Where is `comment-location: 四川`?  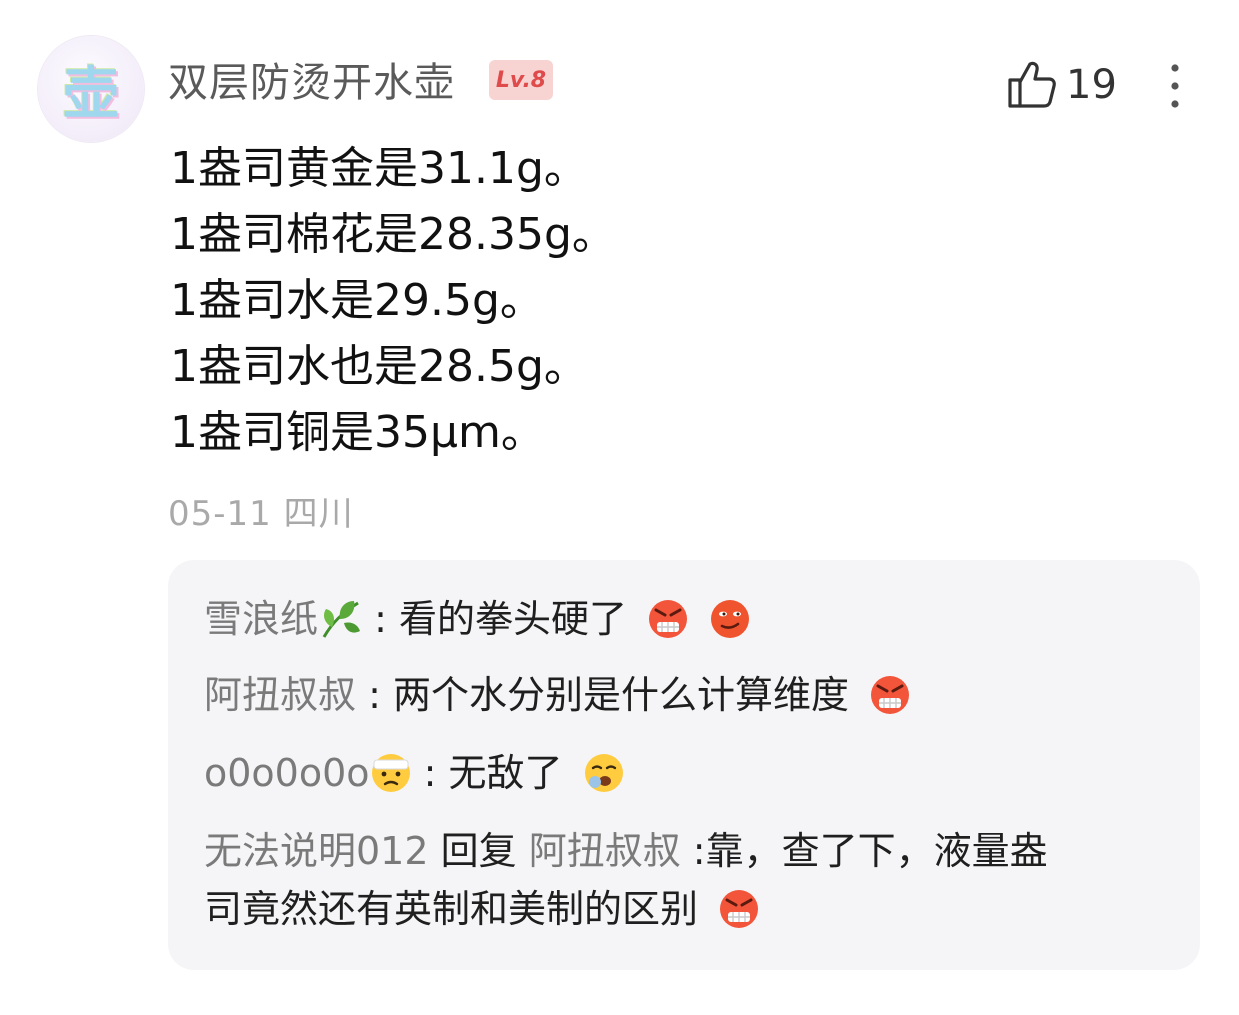
comment-location: 四川 is located at coordinates (318, 514).